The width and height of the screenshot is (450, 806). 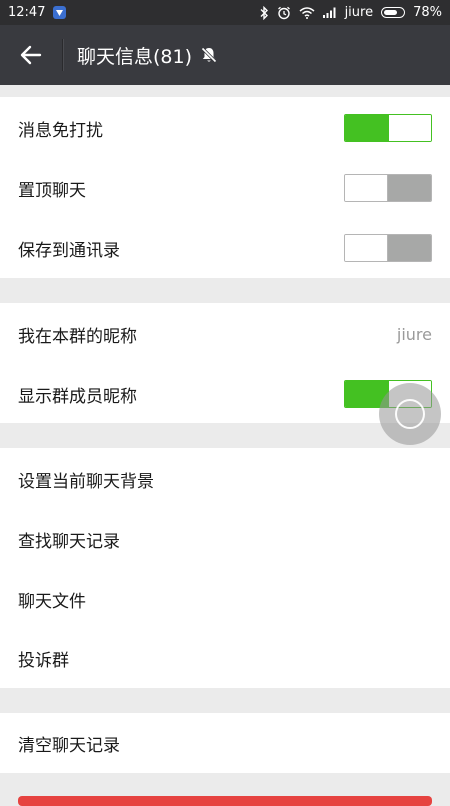 I want to click on chat-background-label: 设置当前聊天背景, so click(x=86, y=481).